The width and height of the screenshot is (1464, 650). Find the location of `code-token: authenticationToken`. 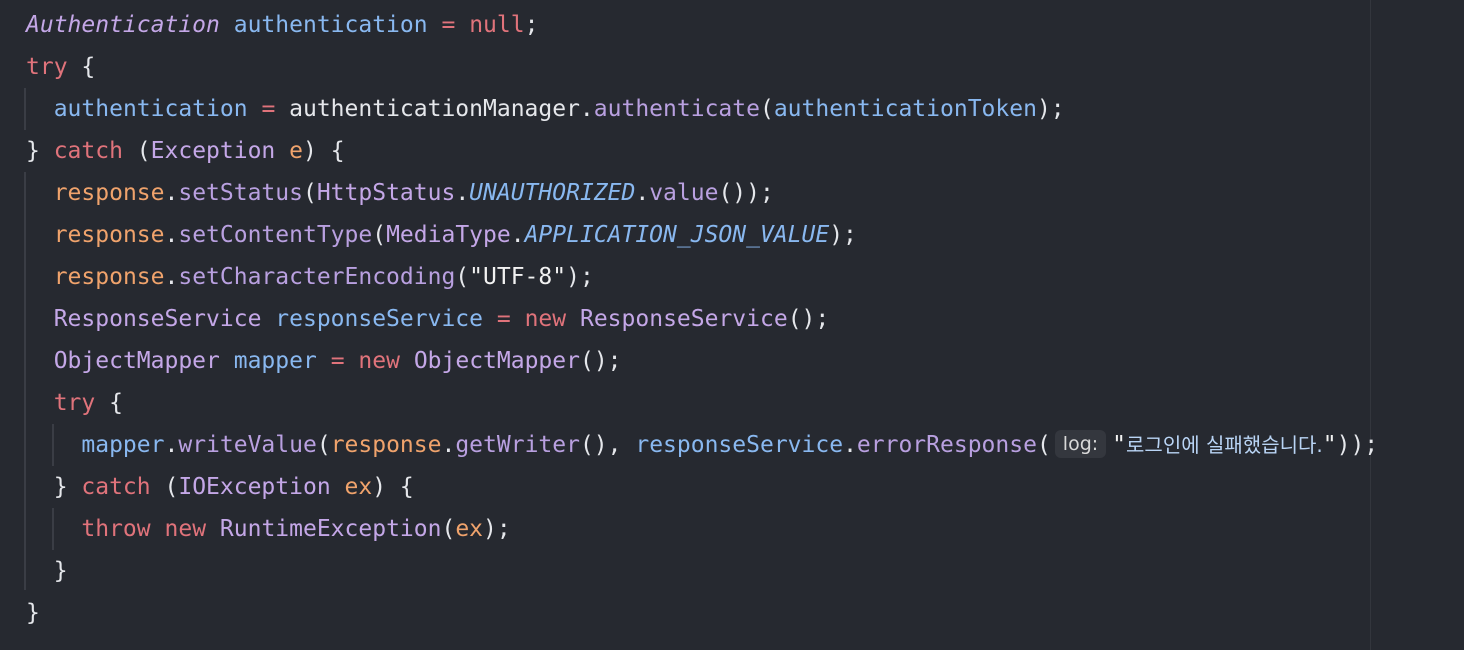

code-token: authenticationToken is located at coordinates (905, 109).